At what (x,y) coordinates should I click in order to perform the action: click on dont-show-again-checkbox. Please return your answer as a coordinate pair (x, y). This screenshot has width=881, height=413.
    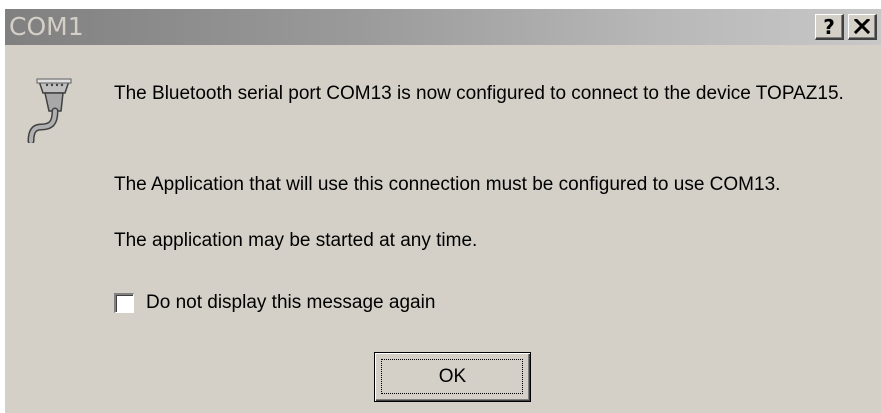
    Looking at the image, I should click on (124, 303).